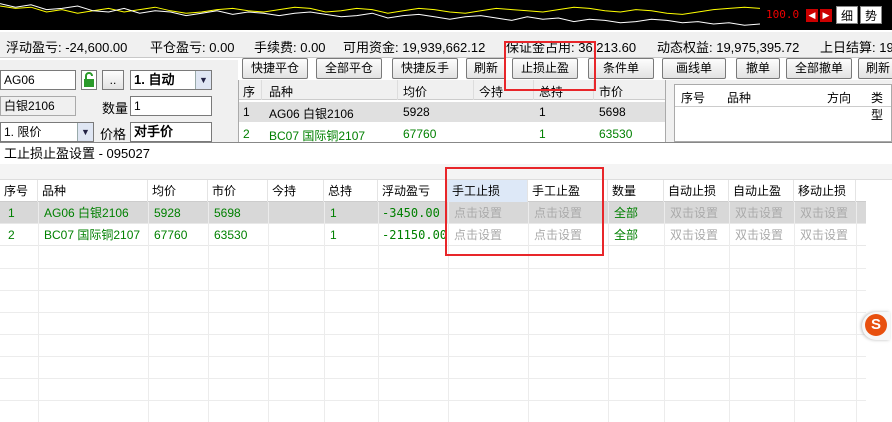  What do you see at coordinates (545, 68) in the screenshot?
I see `stop-profit-button: 止损止盈` at bounding box center [545, 68].